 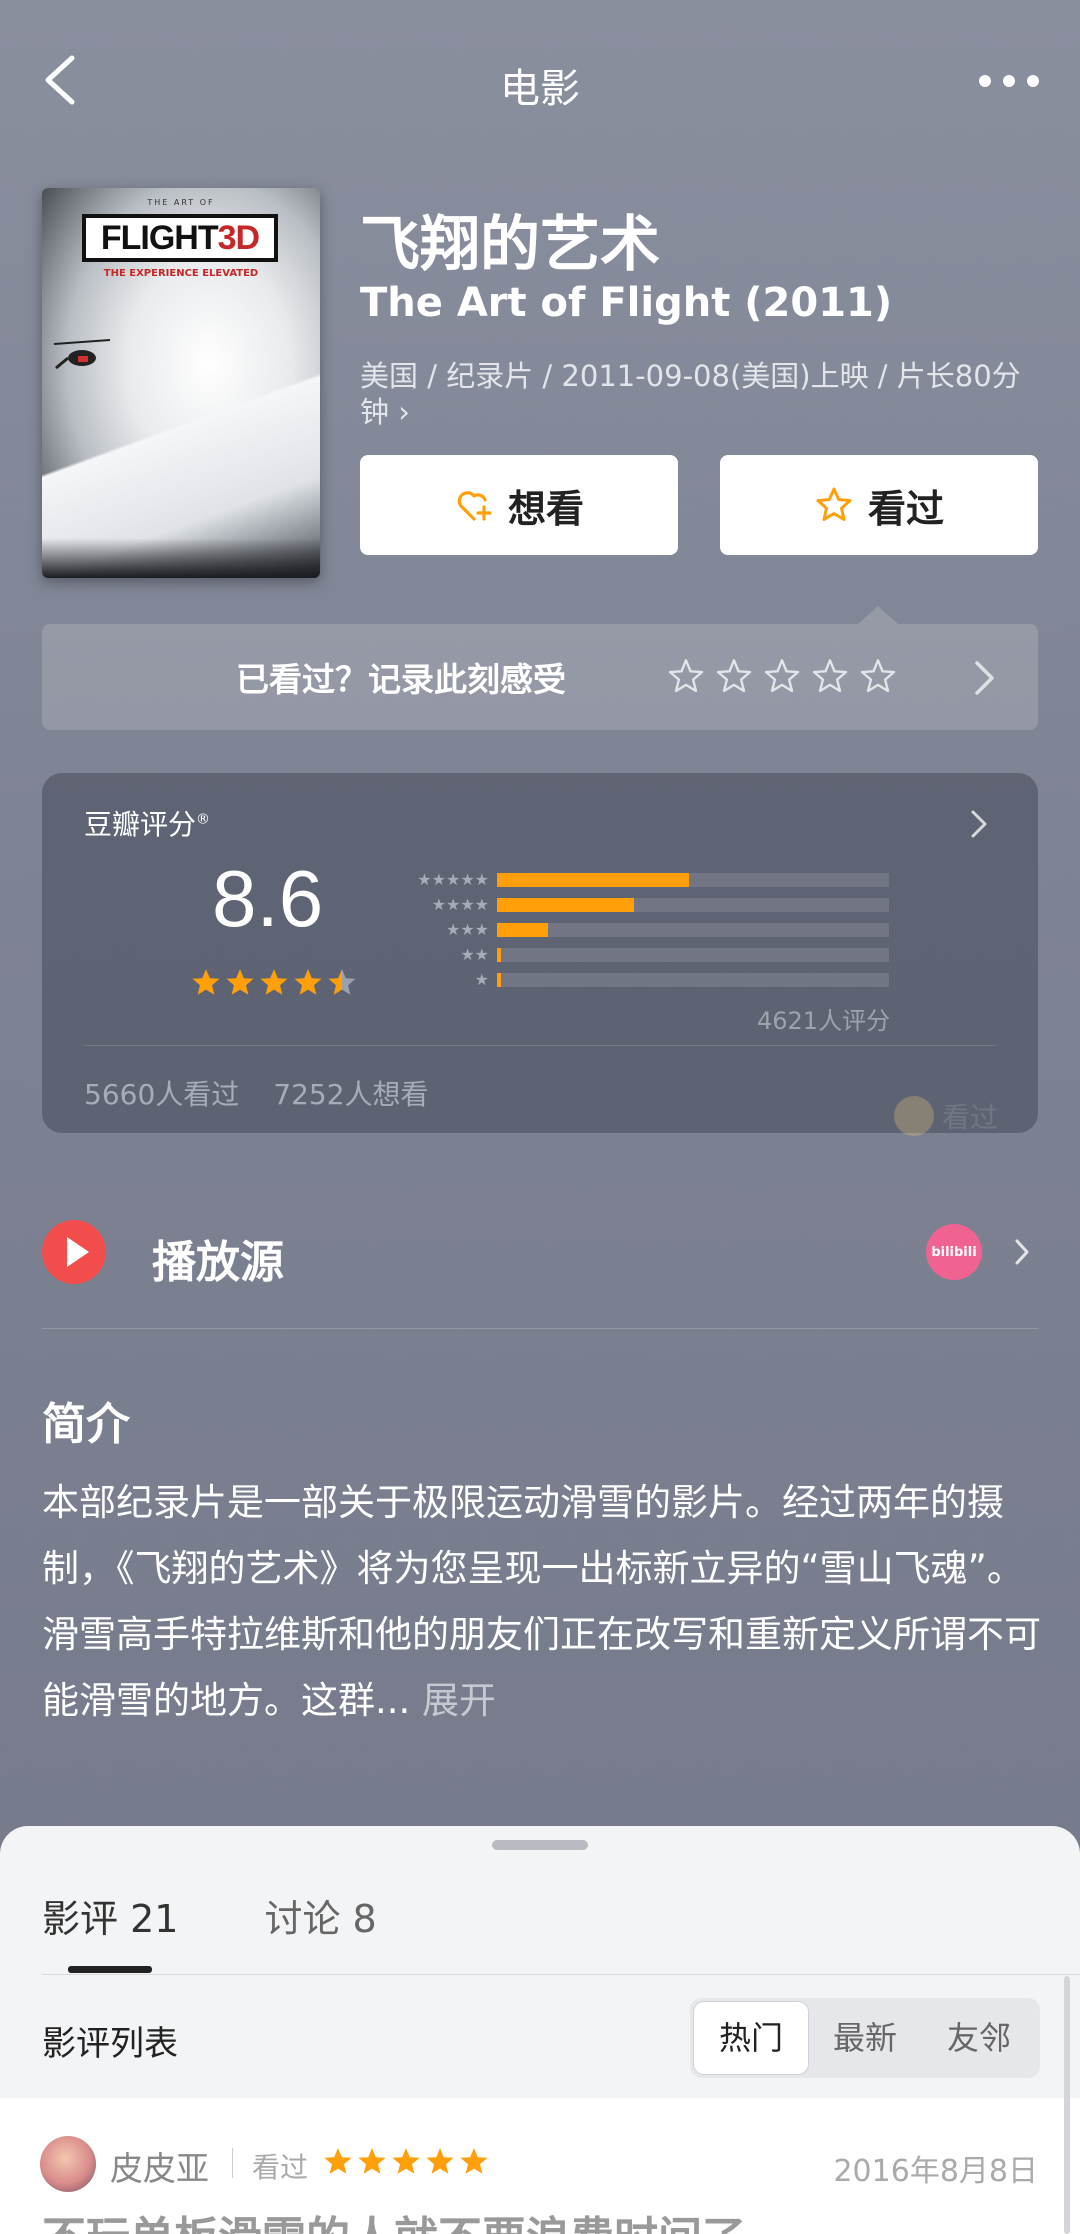 I want to click on distribution-stars-label: ★★★★★, so click(x=453, y=879).